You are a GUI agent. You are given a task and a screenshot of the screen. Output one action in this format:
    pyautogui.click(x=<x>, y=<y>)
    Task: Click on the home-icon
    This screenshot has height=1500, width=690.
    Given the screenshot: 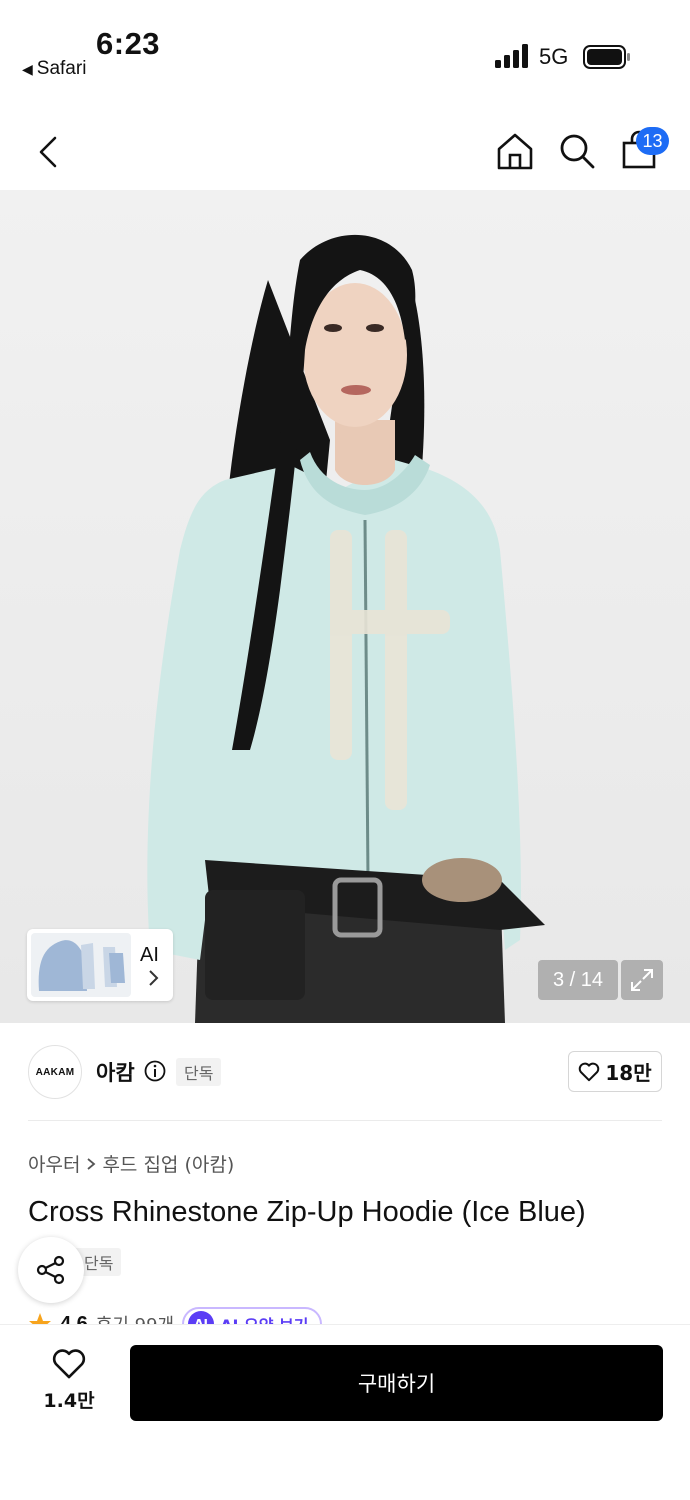 What is the action you would take?
    pyautogui.click(x=515, y=151)
    